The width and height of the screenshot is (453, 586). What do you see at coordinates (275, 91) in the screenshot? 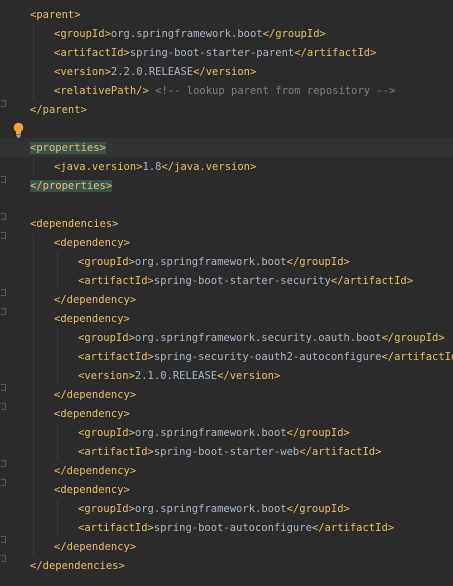
I see `xml-comment: <!-- lookup parent from repository -->` at bounding box center [275, 91].